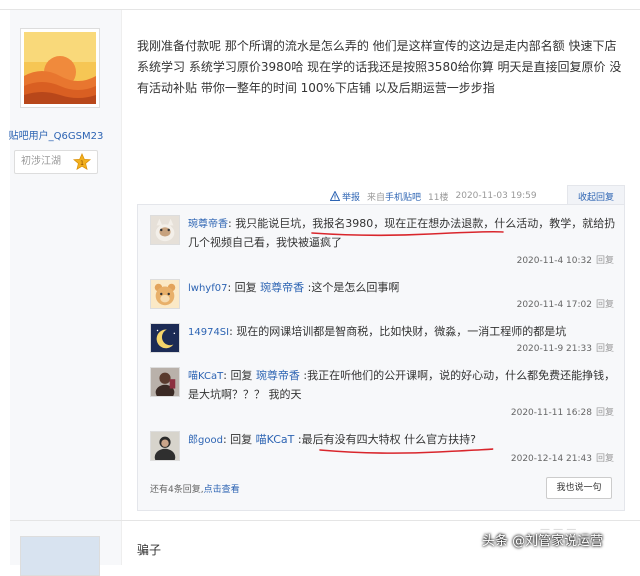 The height and width of the screenshot is (576, 640). What do you see at coordinates (60, 556) in the screenshot?
I see `next-author-avatar` at bounding box center [60, 556].